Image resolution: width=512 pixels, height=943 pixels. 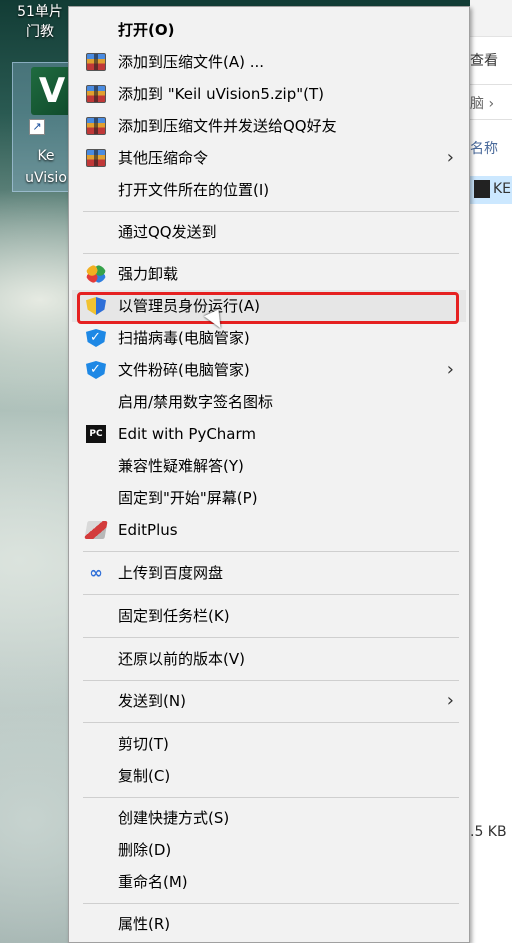 What do you see at coordinates (153, 882) in the screenshot?
I see `menu-item-label: 重命名(M)` at bounding box center [153, 882].